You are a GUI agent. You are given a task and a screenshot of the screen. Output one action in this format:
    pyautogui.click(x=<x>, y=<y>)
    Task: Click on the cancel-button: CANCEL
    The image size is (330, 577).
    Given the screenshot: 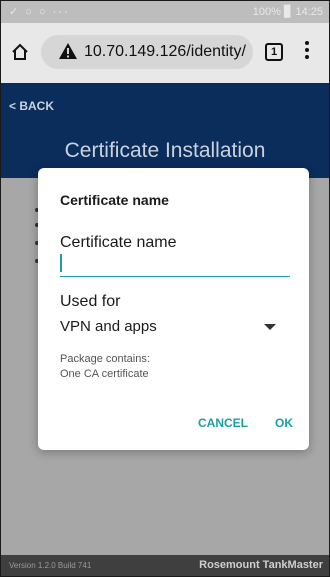 What is the action you would take?
    pyautogui.click(x=223, y=423)
    